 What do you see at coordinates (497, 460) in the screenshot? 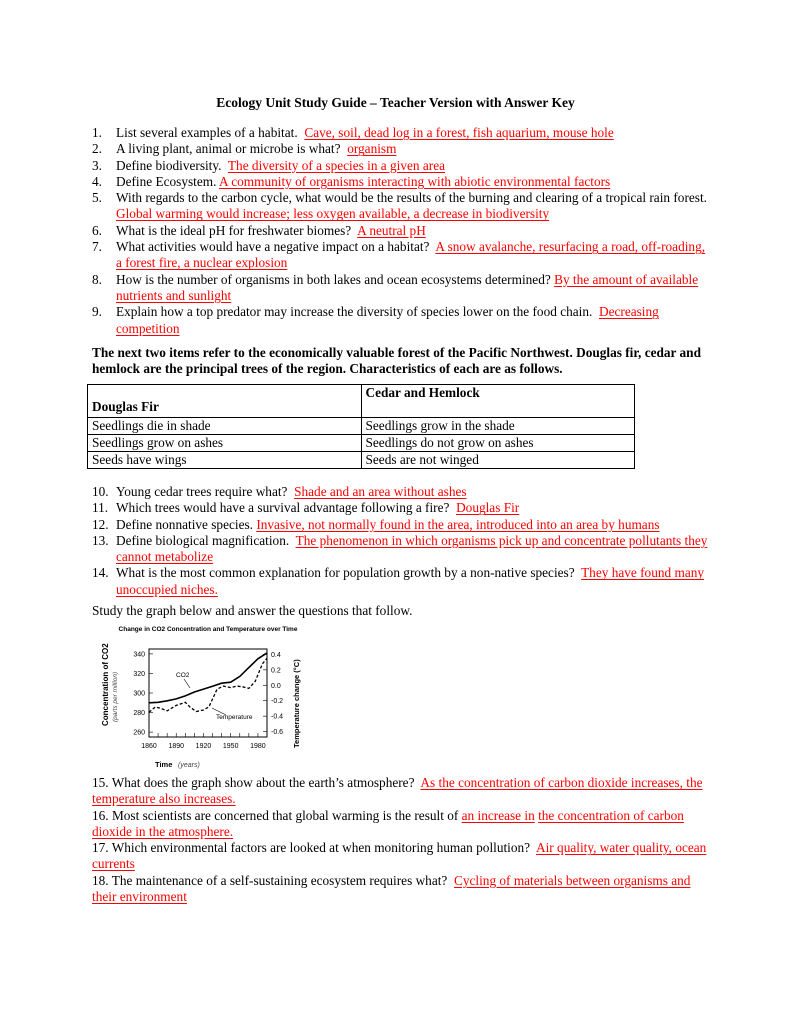
I see `table-cell: Seeds are not winged` at bounding box center [497, 460].